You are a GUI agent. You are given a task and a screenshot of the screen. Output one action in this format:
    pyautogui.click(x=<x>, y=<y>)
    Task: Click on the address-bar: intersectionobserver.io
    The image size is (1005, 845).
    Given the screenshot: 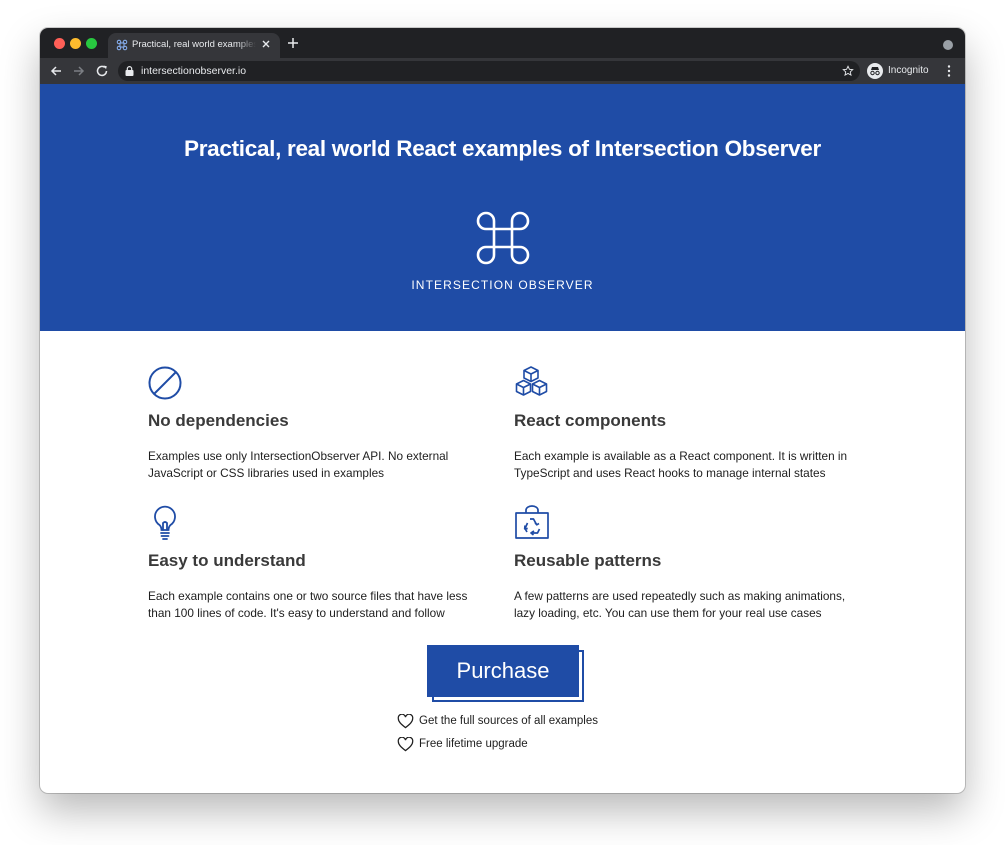 What is the action you would take?
    pyautogui.click(x=489, y=71)
    